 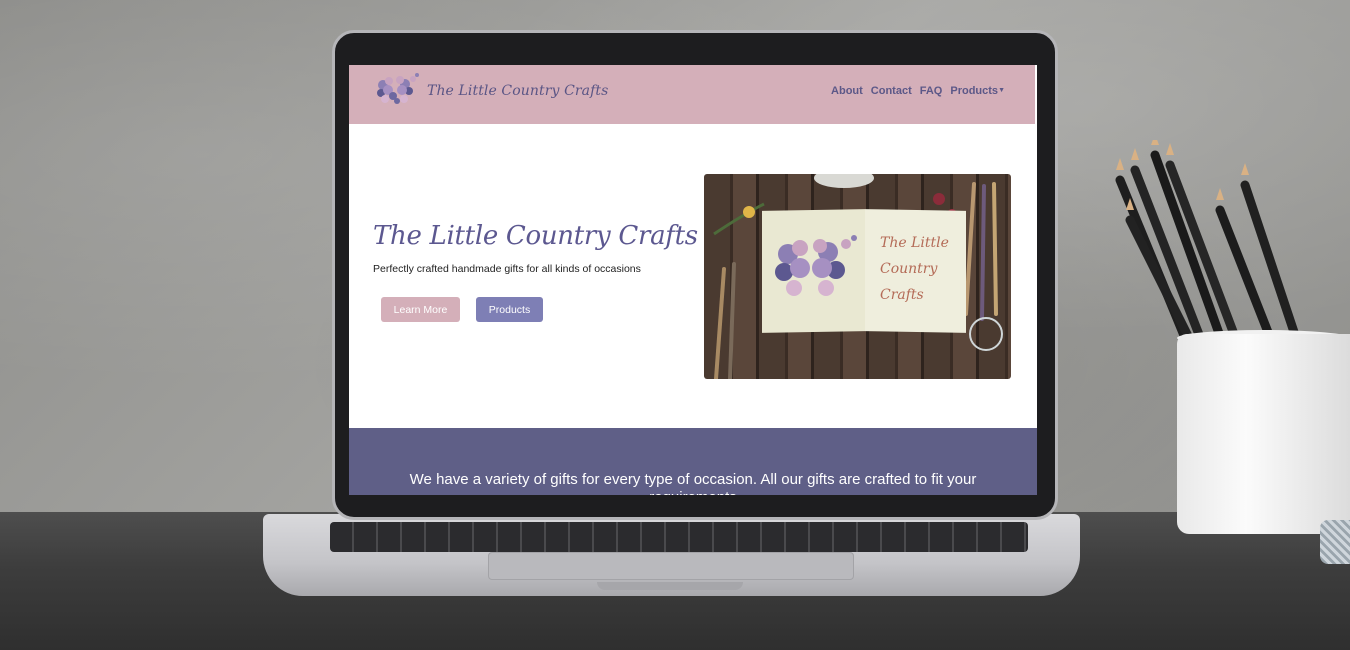 What do you see at coordinates (671, 566) in the screenshot?
I see `laptop-trackpad` at bounding box center [671, 566].